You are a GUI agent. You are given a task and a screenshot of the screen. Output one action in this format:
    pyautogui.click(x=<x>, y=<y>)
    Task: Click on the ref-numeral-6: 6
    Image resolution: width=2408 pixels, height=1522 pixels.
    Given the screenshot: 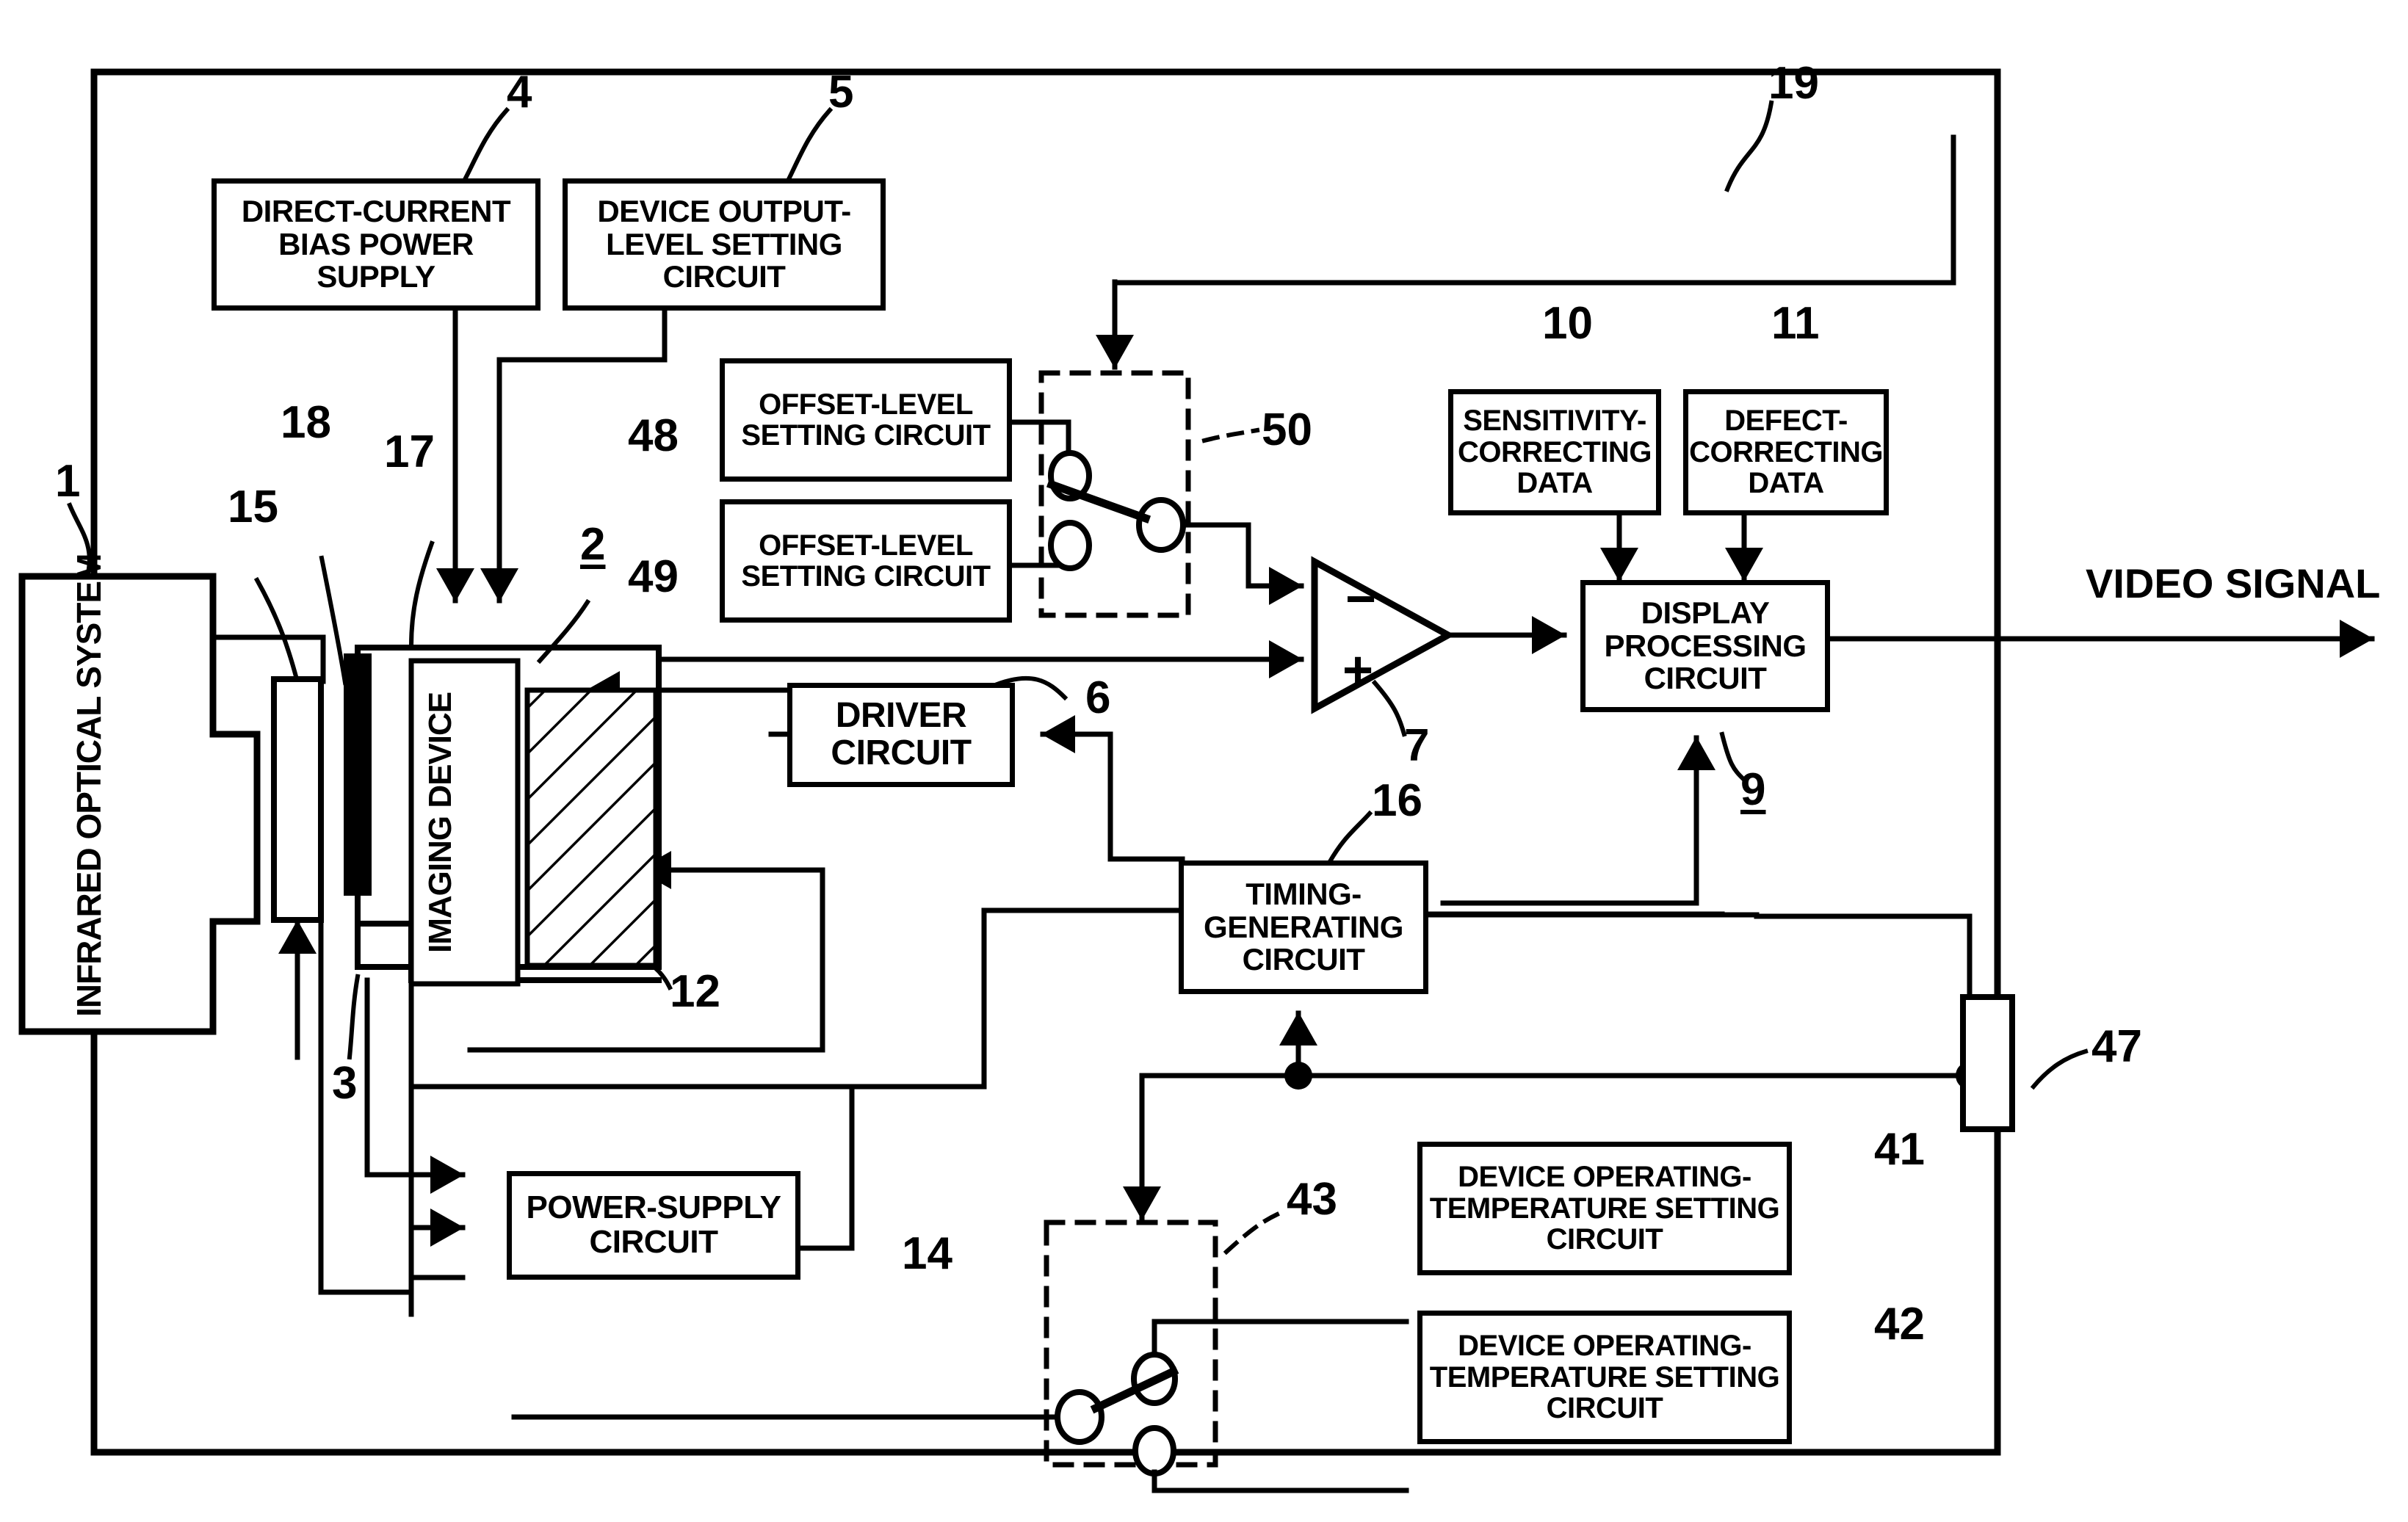 What is the action you would take?
    pyautogui.click(x=1098, y=698)
    